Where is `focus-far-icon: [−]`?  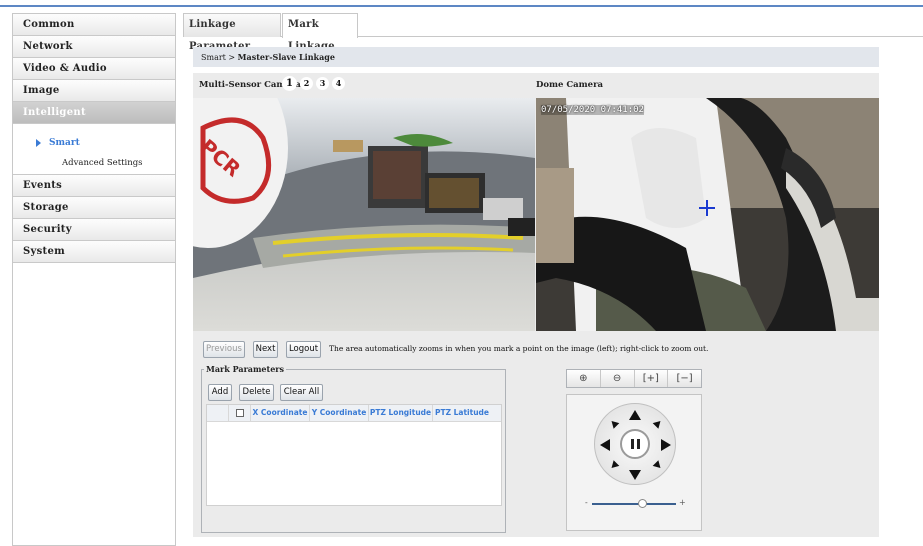 focus-far-icon: [−] is located at coordinates (684, 378).